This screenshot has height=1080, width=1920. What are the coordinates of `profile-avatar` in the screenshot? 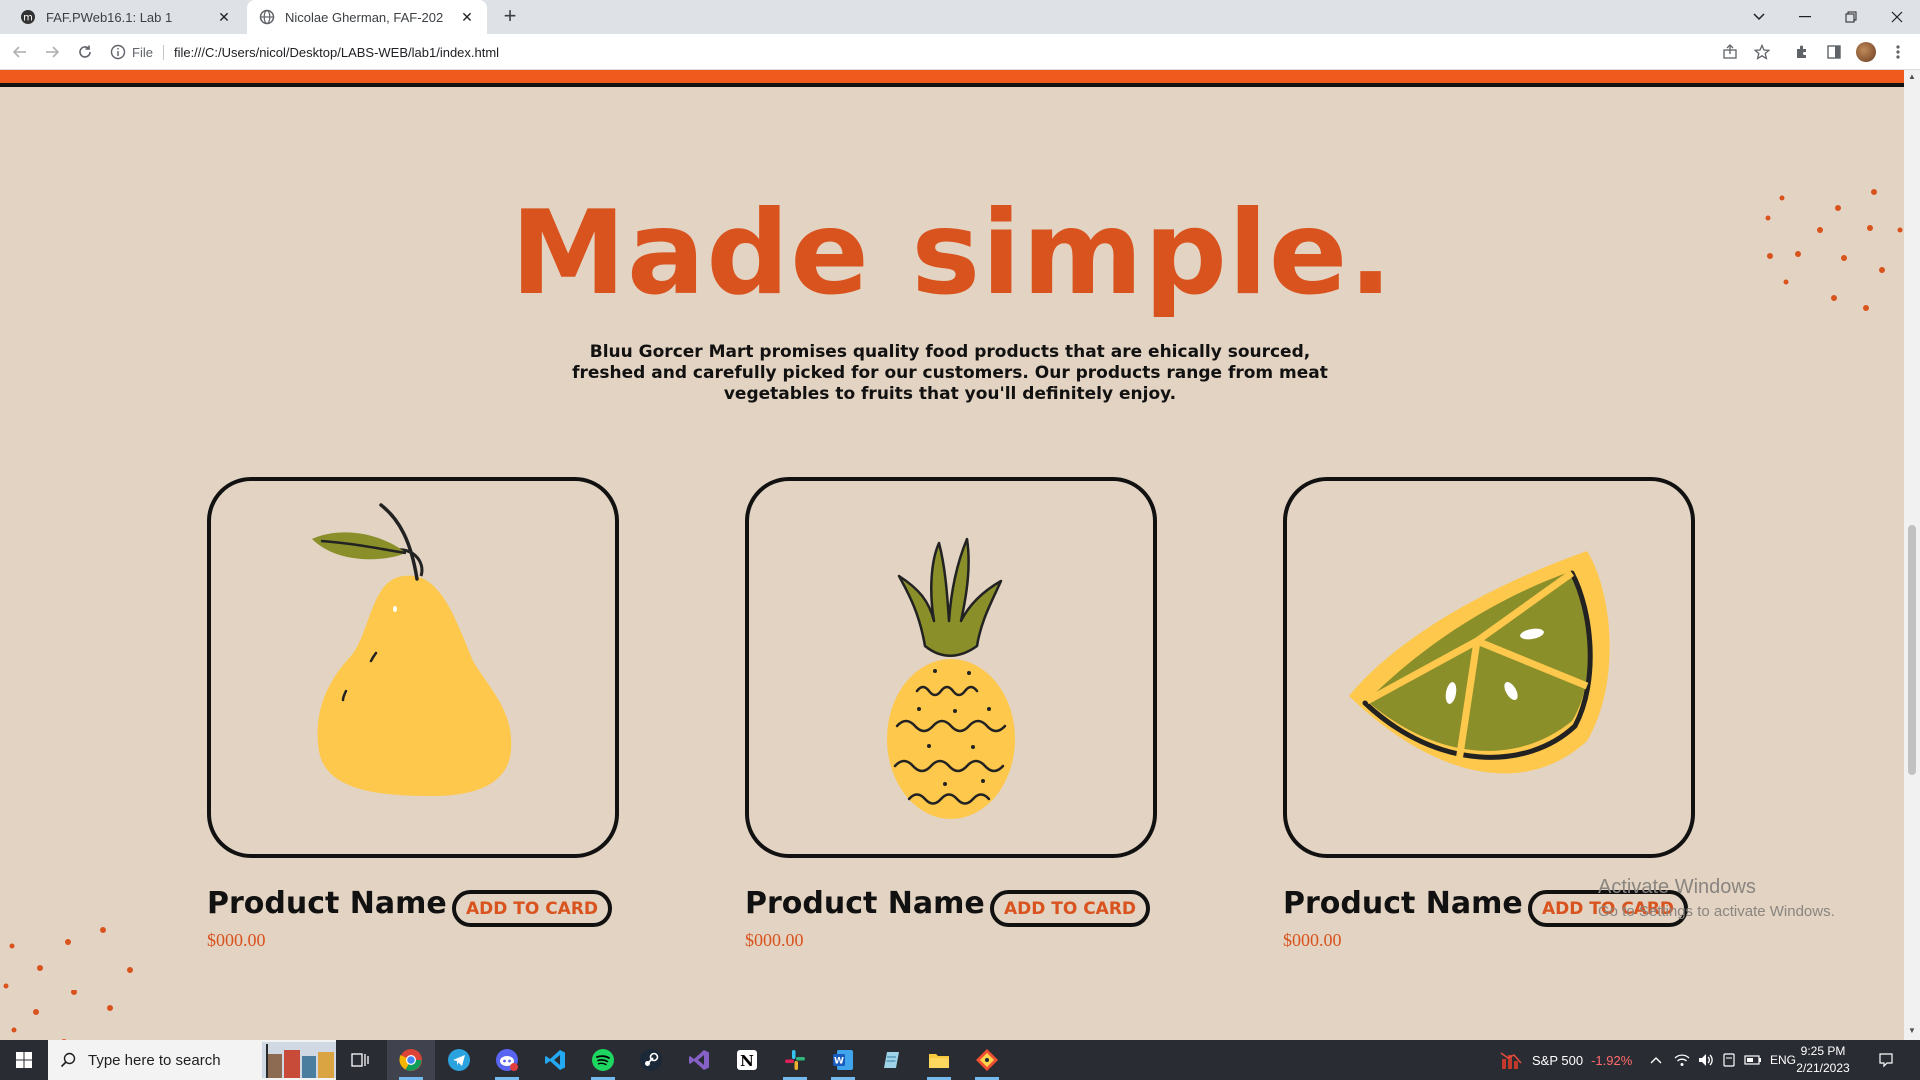 It's located at (1866, 52).